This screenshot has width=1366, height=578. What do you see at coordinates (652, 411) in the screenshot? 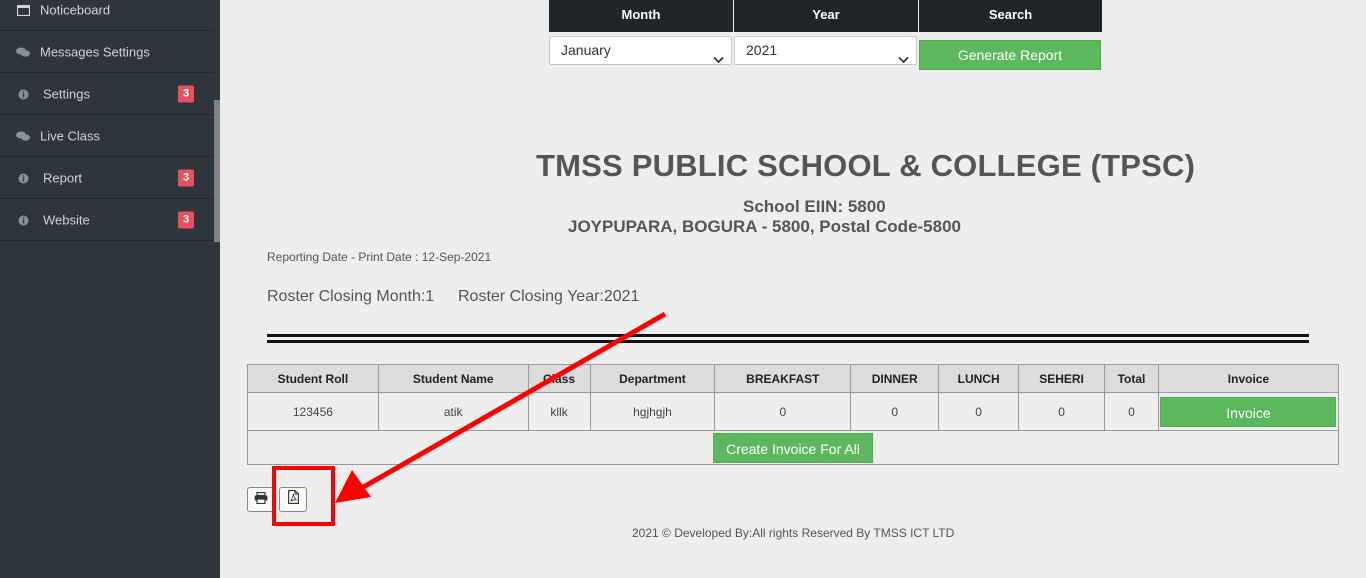
I see `department-cell: hgjhgjh` at bounding box center [652, 411].